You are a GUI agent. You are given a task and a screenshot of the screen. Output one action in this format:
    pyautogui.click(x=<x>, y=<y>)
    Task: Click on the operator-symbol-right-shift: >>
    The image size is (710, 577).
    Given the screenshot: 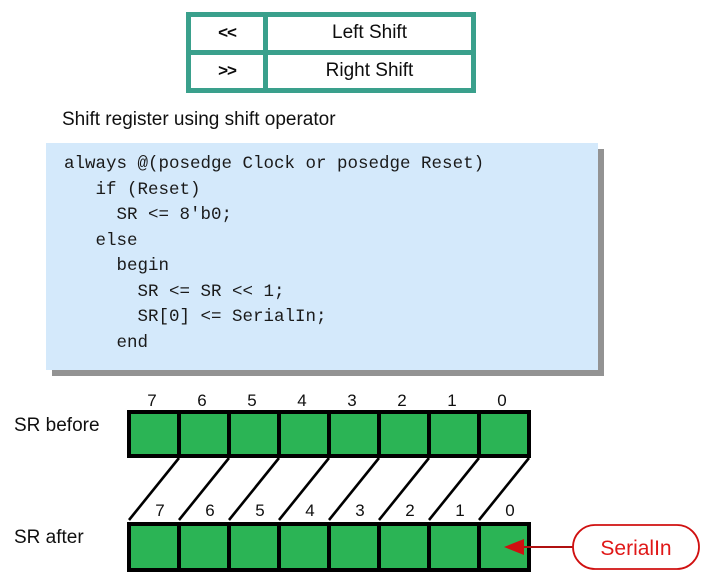 What is the action you would take?
    pyautogui.click(x=229, y=69)
    